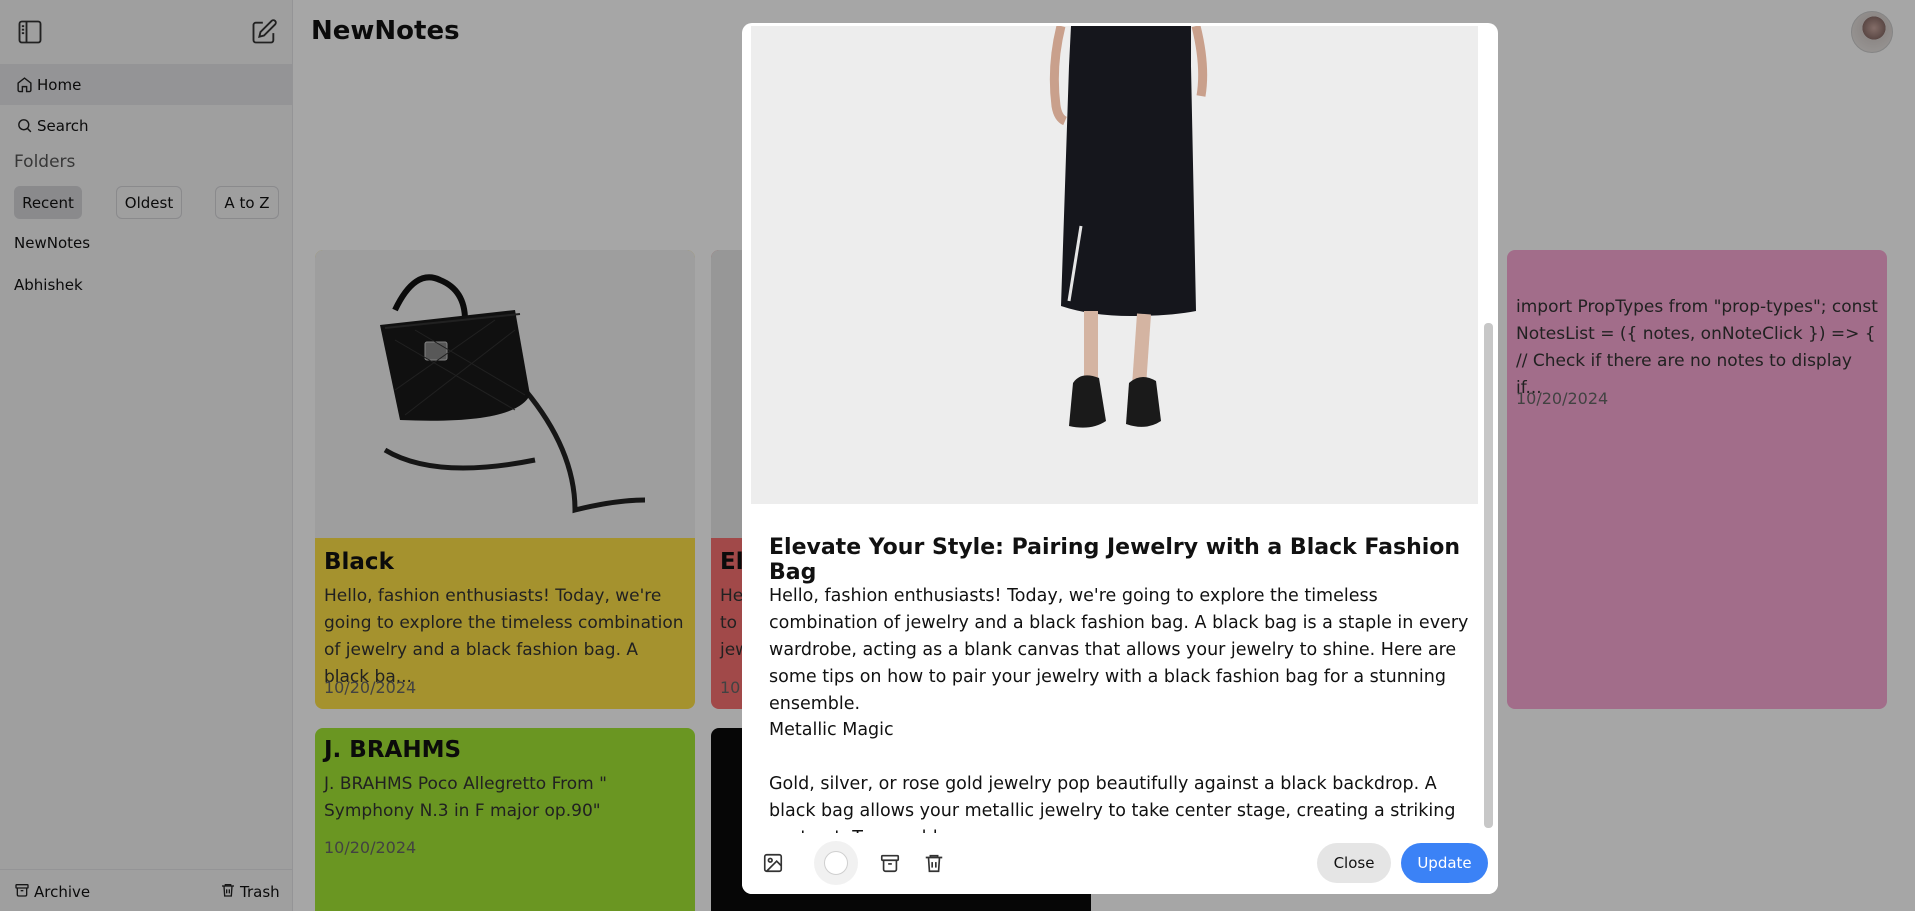 The height and width of the screenshot is (911, 1915). Describe the element at coordinates (1444, 863) in the screenshot. I see `update-button: Update` at that location.